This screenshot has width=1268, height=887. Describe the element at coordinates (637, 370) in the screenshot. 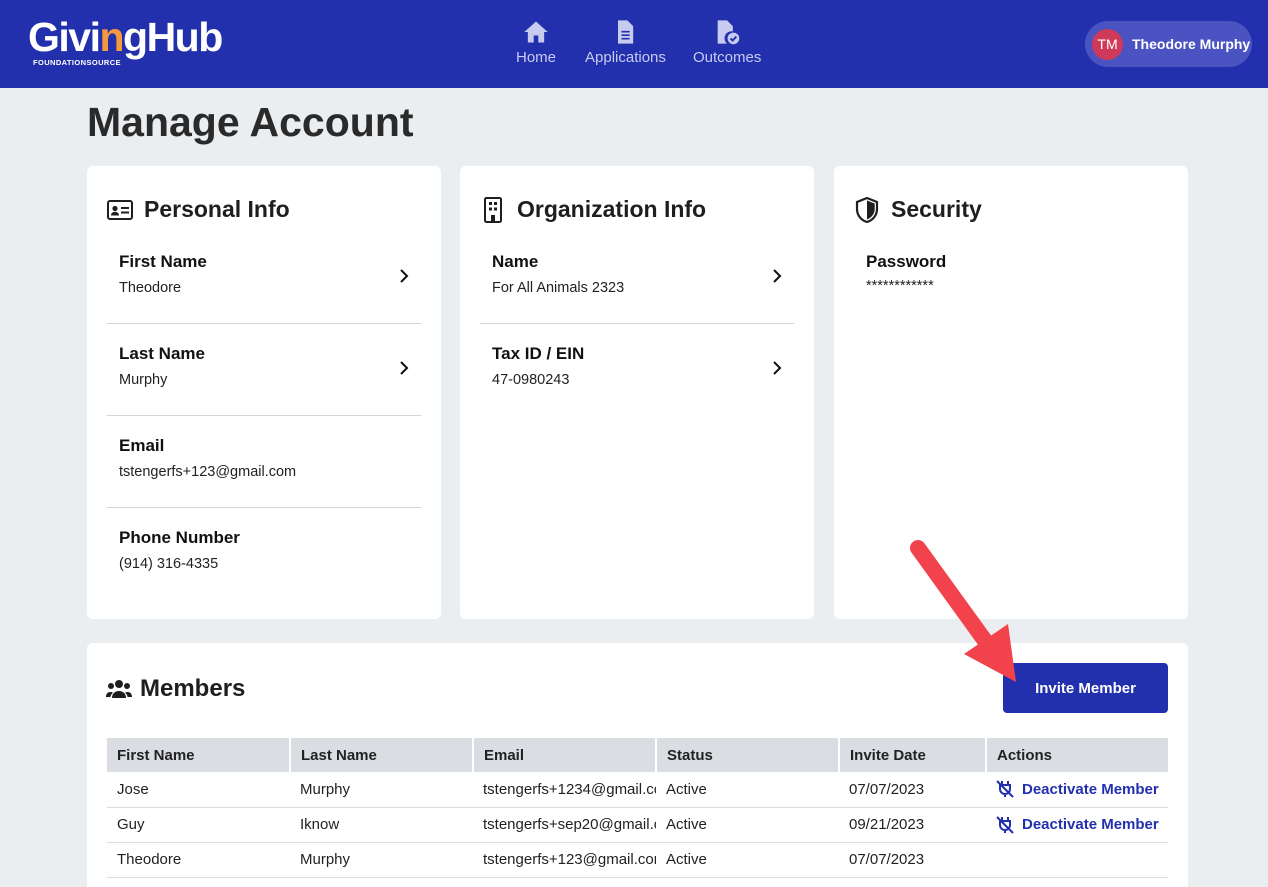

I see `tax-id-field: Tax ID / EIN 47-0980243` at that location.